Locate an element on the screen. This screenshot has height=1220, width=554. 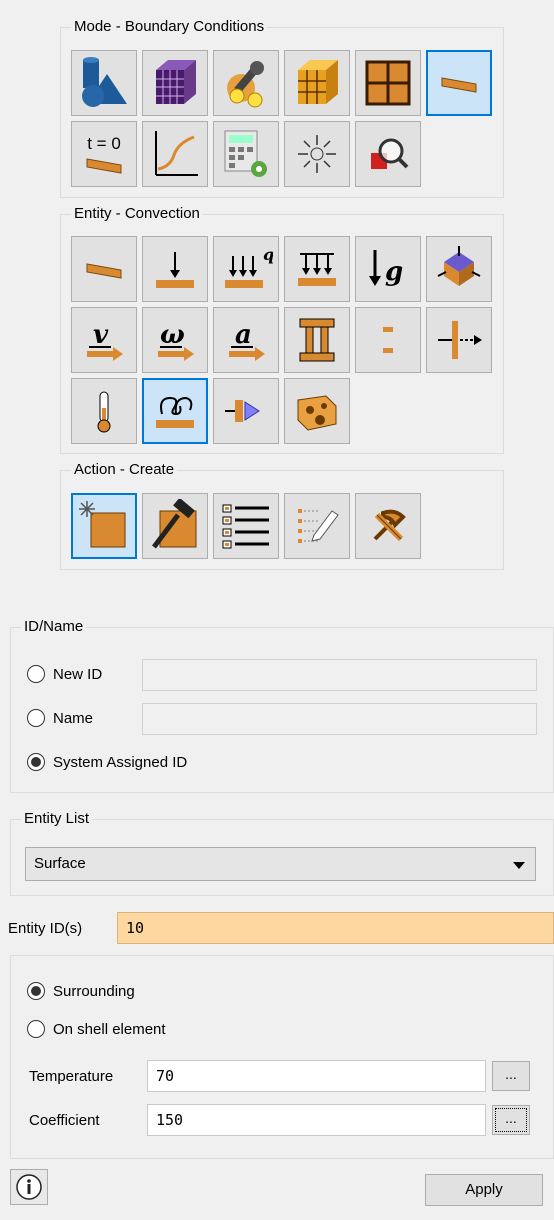
displacement-icon is located at coordinates (460, 340).